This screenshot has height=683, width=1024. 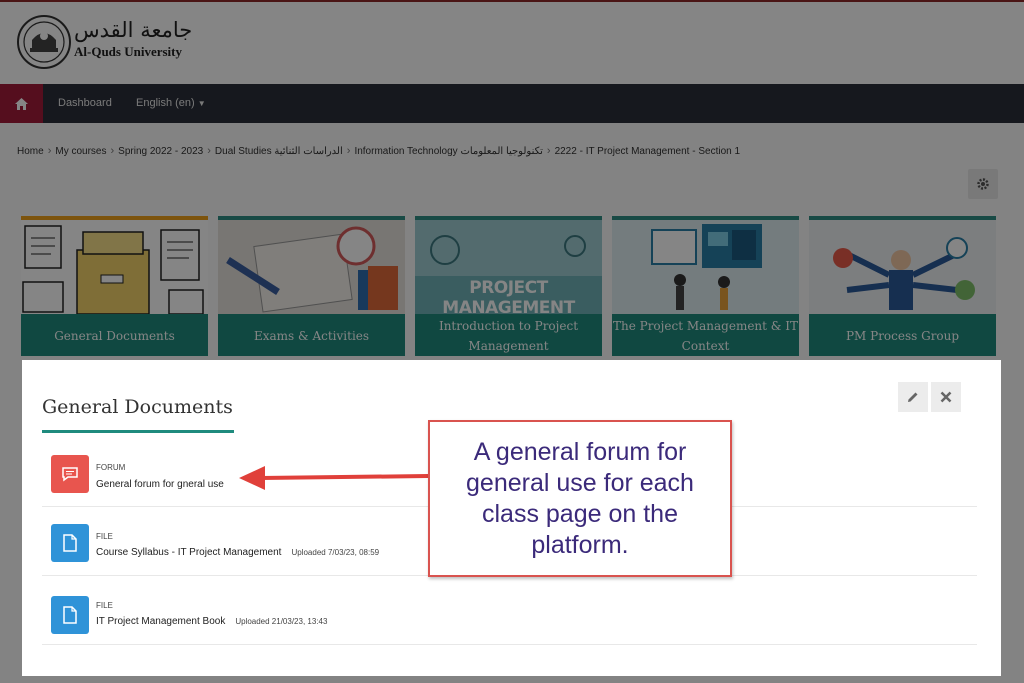 What do you see at coordinates (160, 621) in the screenshot?
I see `activity-link: IT Project Management Book` at bounding box center [160, 621].